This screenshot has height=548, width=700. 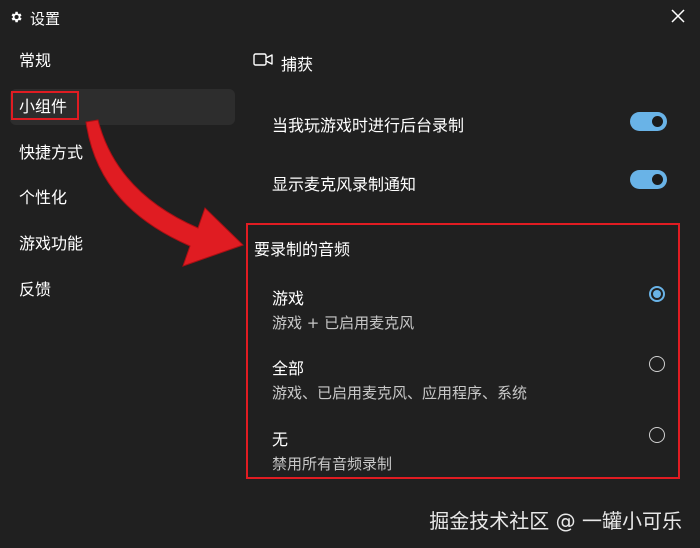 I want to click on setting-mic-notification-label: 显示麦克风录制通知, so click(x=344, y=184).